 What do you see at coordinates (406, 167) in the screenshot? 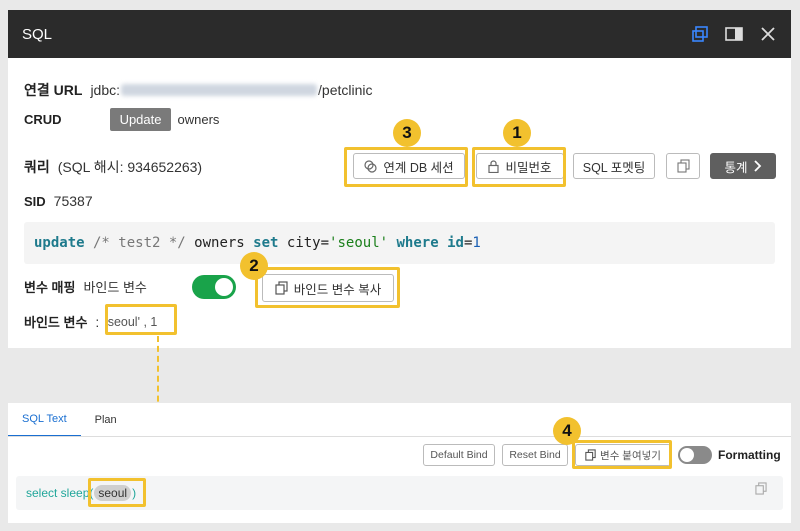
I see `highlight-linked-db` at bounding box center [406, 167].